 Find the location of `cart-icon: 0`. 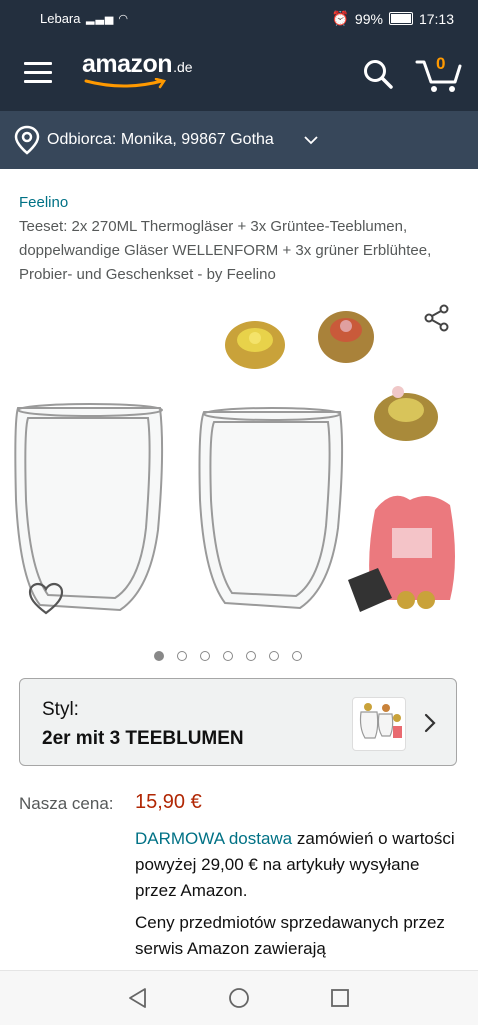

cart-icon: 0 is located at coordinates (439, 74).